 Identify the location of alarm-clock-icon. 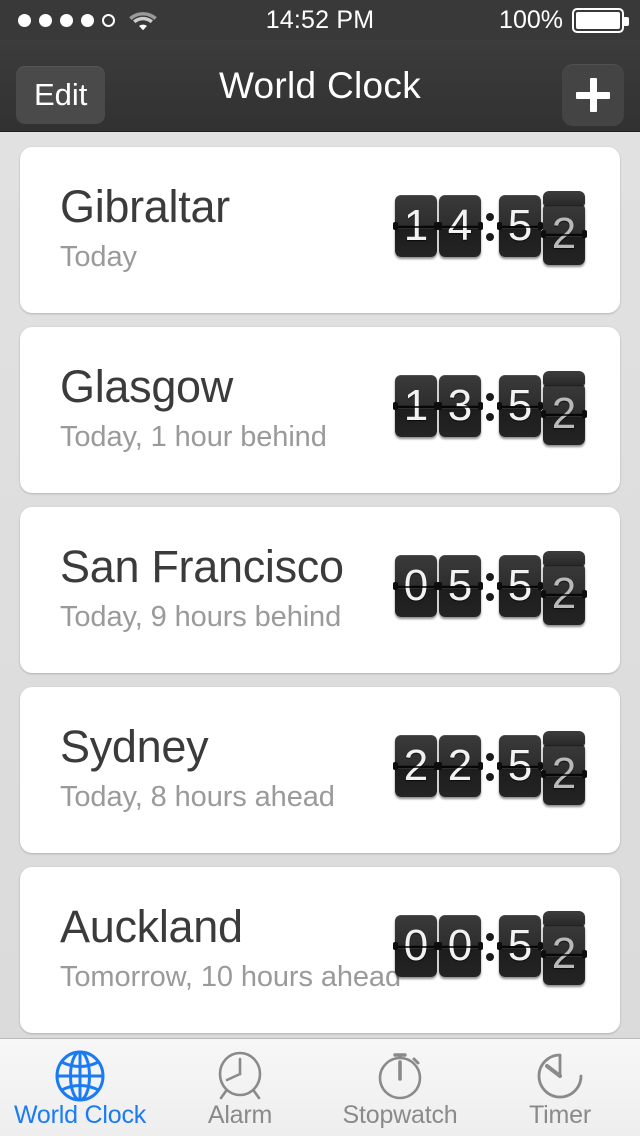
(240, 1076).